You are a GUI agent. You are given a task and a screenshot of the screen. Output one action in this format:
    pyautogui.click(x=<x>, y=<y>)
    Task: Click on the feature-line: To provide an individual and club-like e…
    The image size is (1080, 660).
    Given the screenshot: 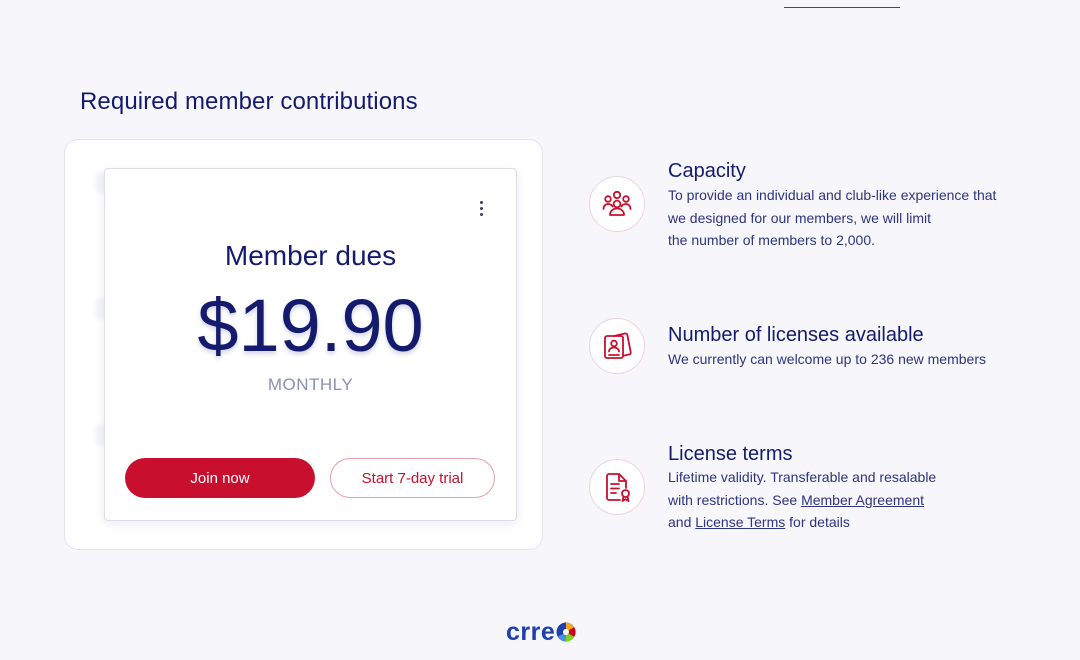 What is the action you would take?
    pyautogui.click(x=832, y=195)
    